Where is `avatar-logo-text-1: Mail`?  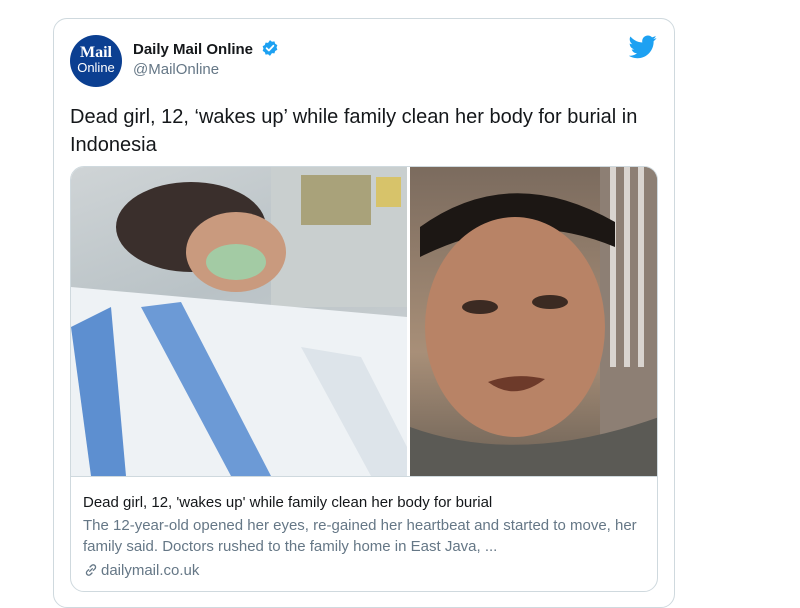 avatar-logo-text-1: Mail is located at coordinates (96, 52).